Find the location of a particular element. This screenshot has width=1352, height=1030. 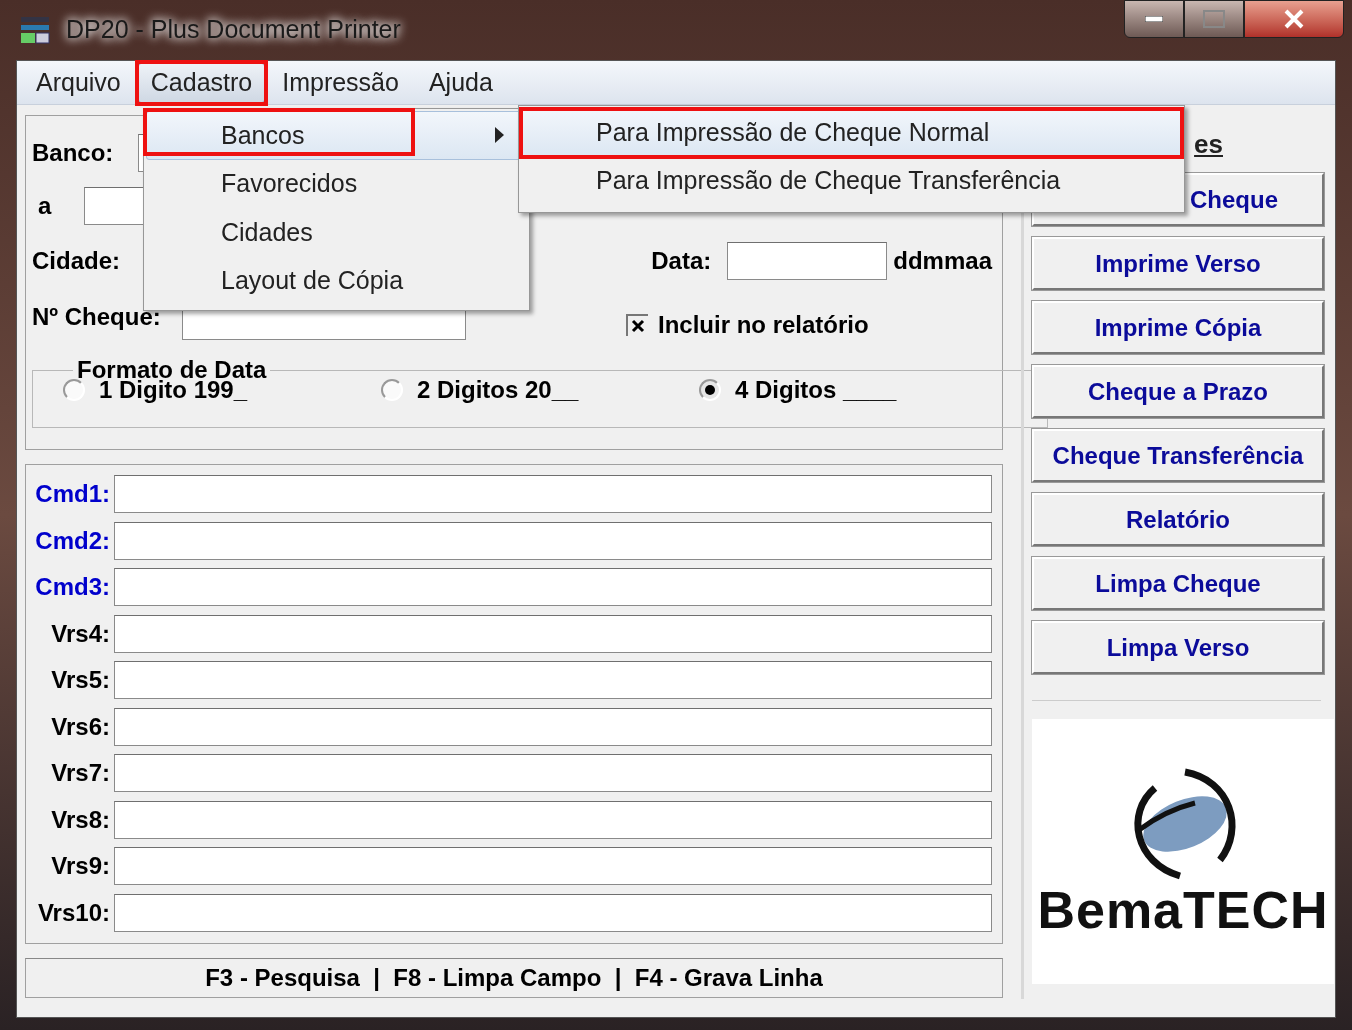

line-label: Vrs9: is located at coordinates (80, 866).